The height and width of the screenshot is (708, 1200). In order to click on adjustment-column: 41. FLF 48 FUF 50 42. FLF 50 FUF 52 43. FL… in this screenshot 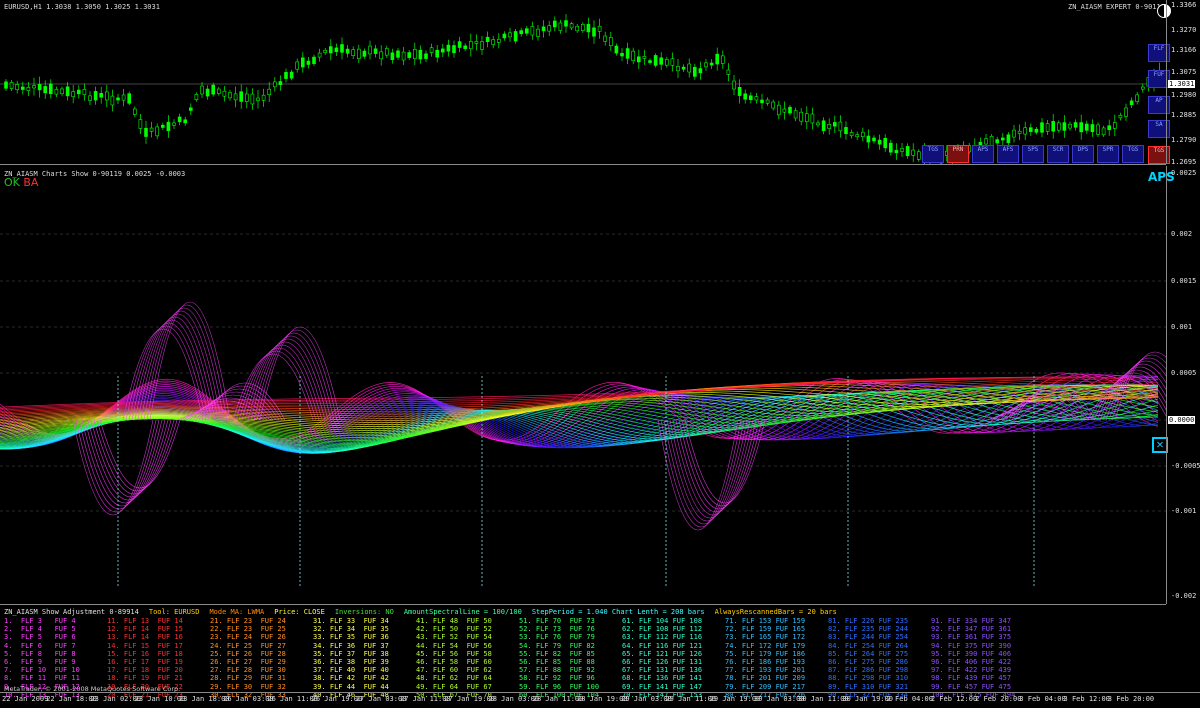, I will do `click(454, 658)`.